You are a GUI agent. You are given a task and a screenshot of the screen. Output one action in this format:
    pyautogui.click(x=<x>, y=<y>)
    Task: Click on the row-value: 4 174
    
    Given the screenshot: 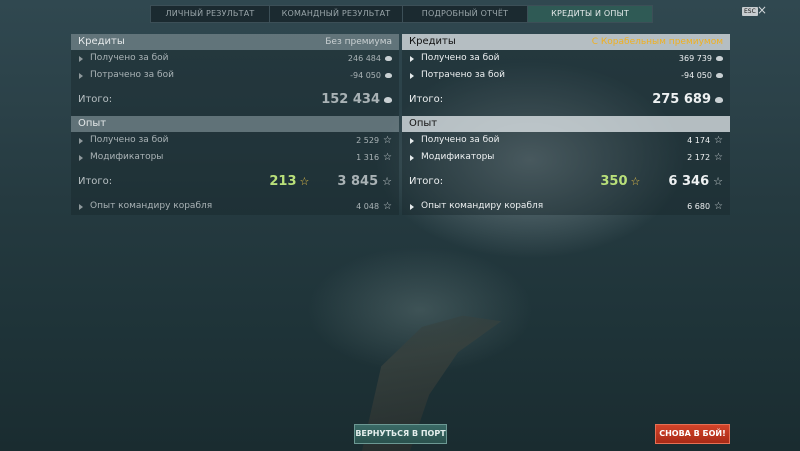 What is the action you would take?
    pyautogui.click(x=699, y=140)
    